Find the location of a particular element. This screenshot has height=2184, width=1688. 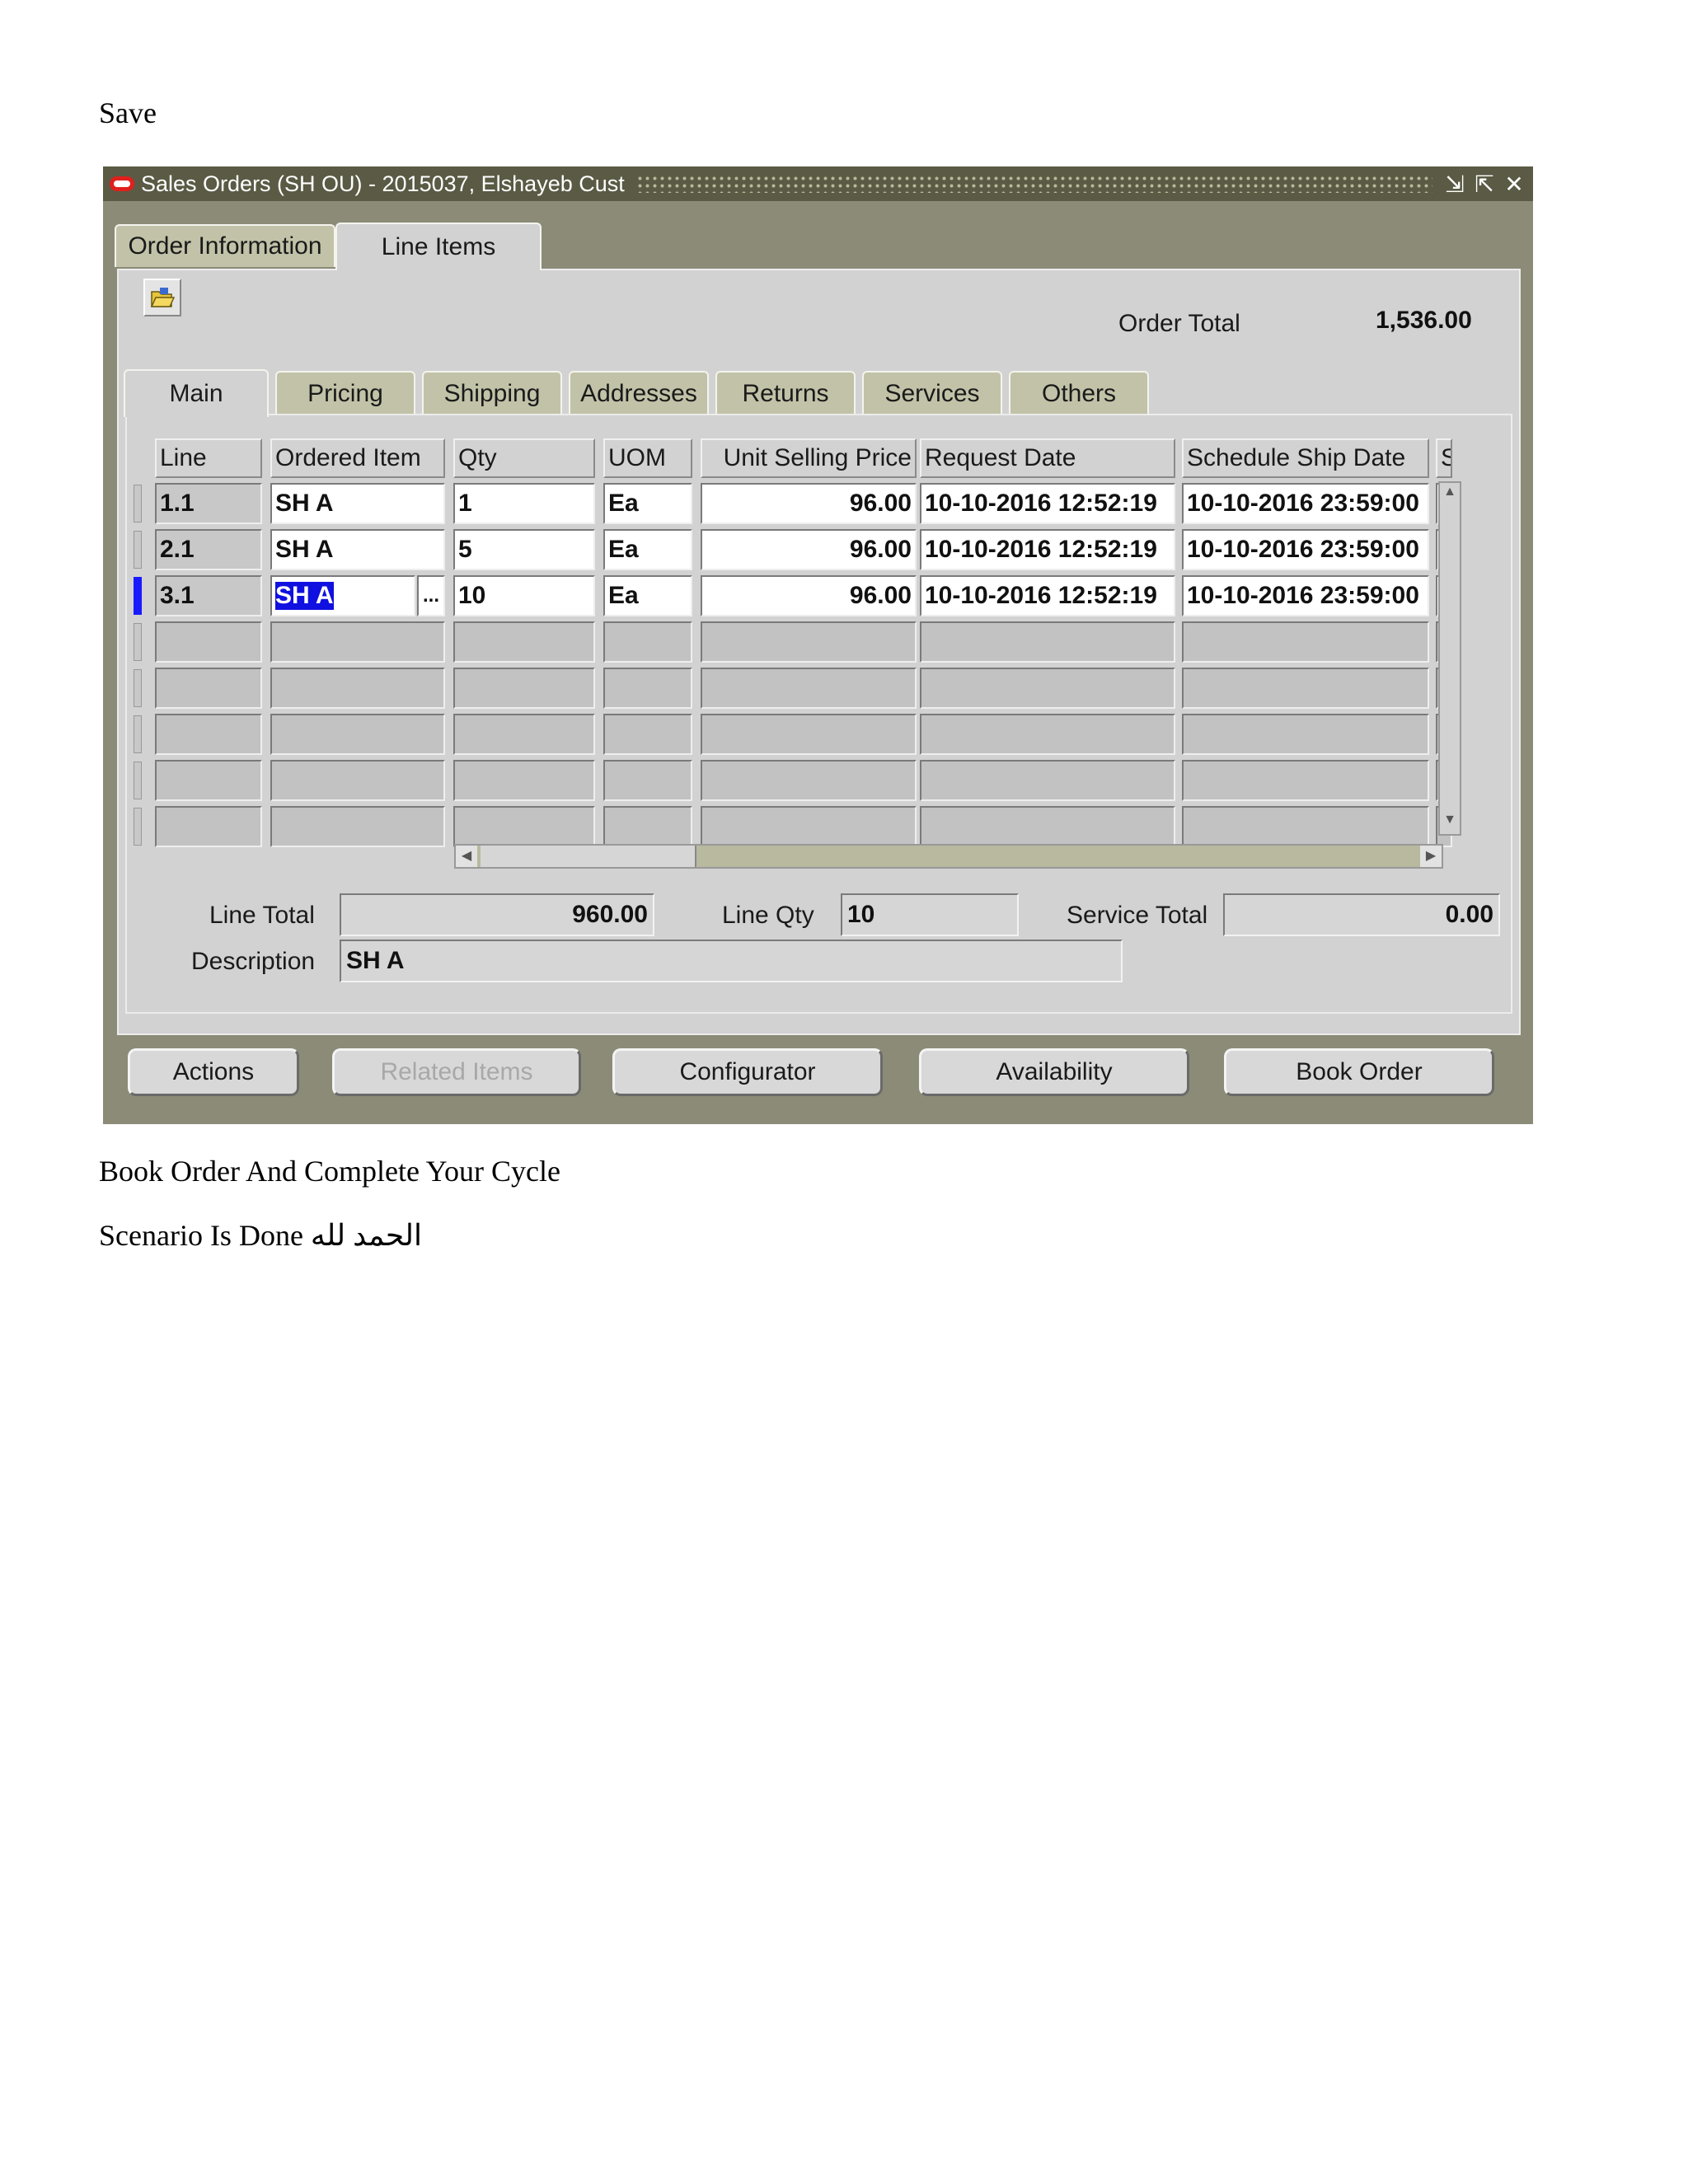

subtab-pricing: Pricing is located at coordinates (345, 393).